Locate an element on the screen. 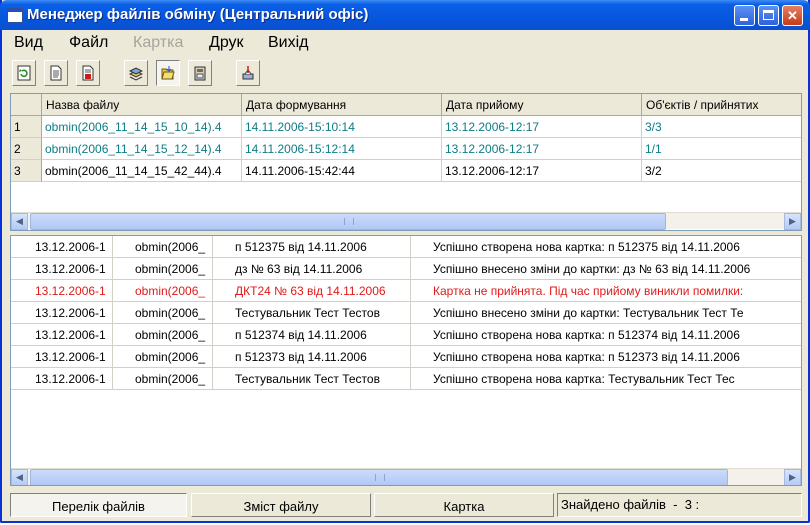 Image resolution: width=810 pixels, height=525 pixels. view-document-button is located at coordinates (56, 73).